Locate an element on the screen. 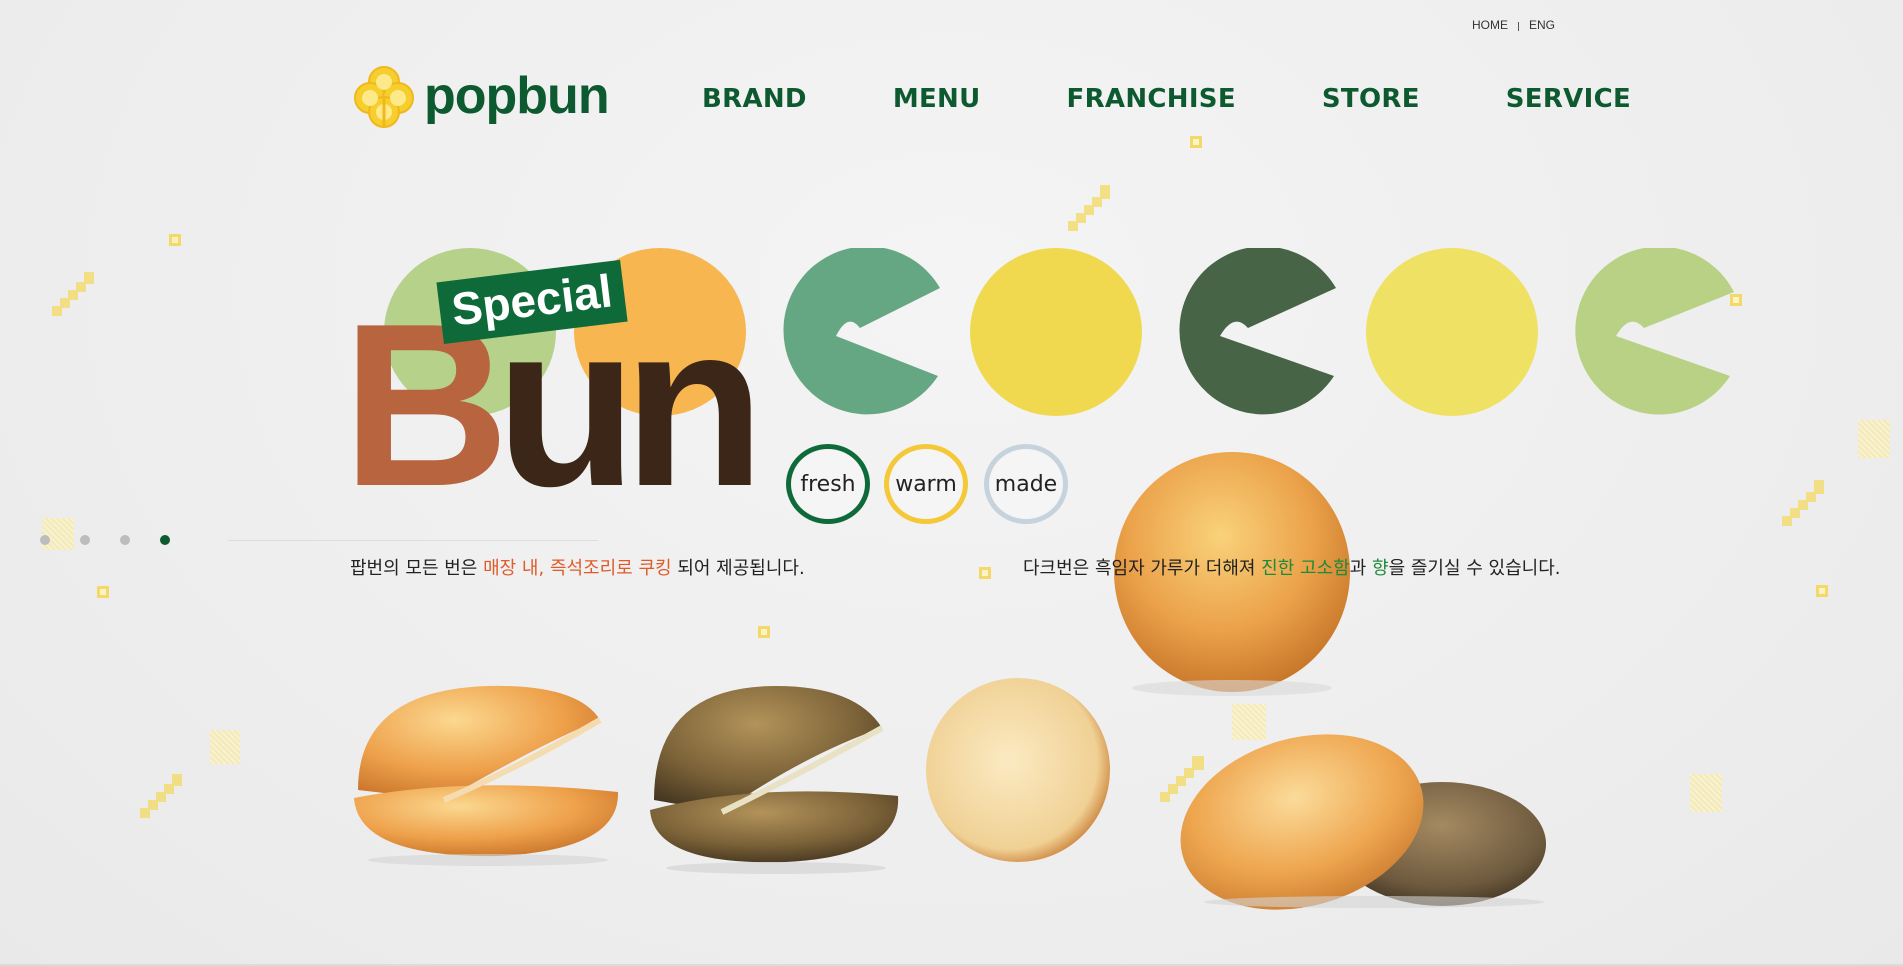  nav-service: SERVICE is located at coordinates (1568, 99).